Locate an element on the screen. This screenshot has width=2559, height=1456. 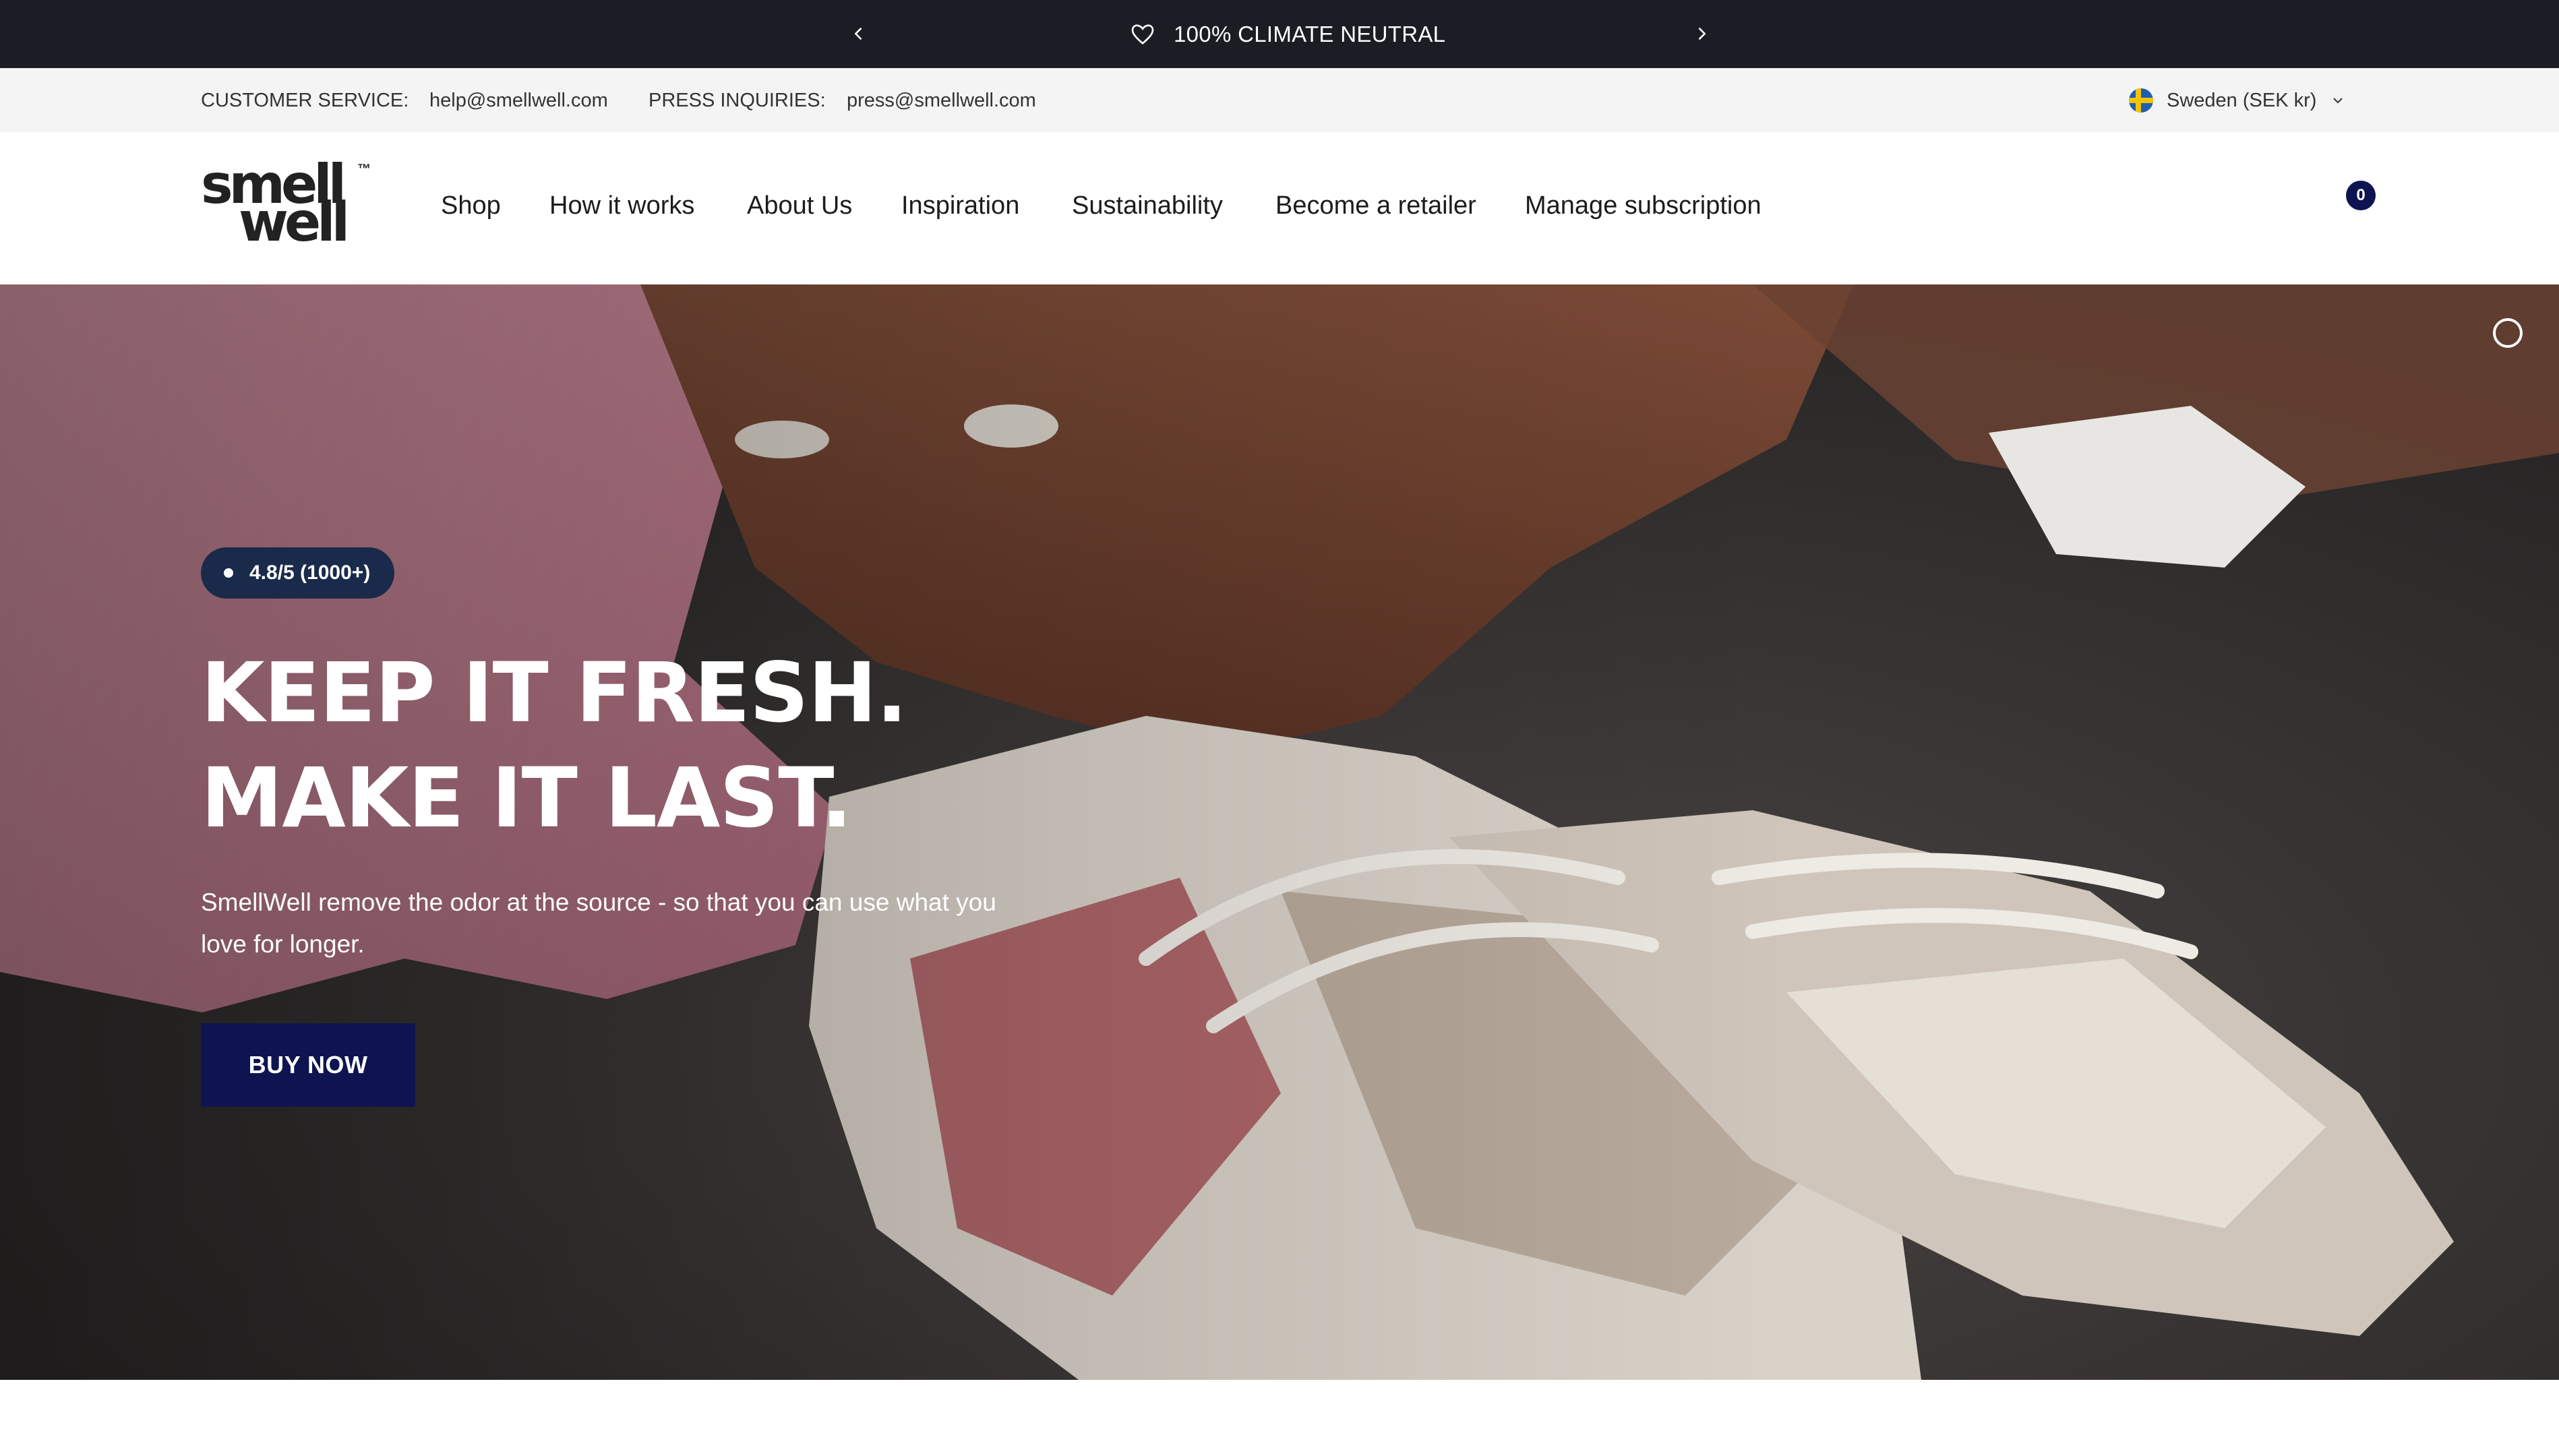
announcement-next-button is located at coordinates (1702, 34).